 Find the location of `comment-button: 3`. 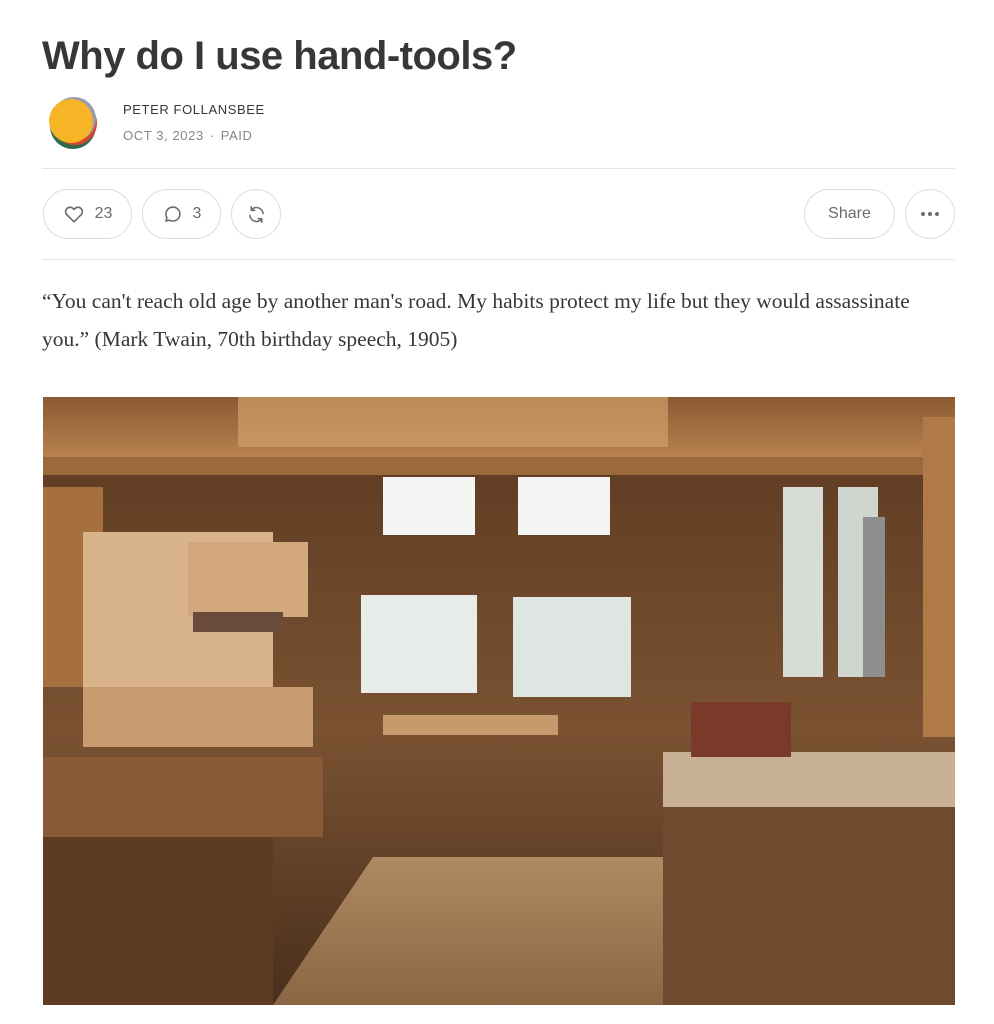

comment-button: 3 is located at coordinates (181, 214).